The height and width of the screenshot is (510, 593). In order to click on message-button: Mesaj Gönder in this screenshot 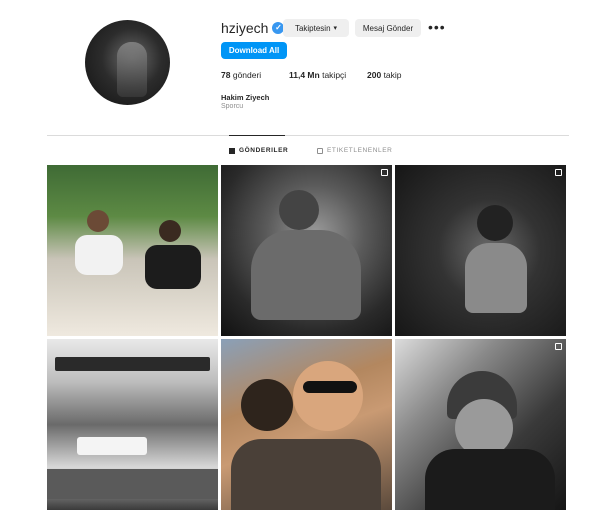, I will do `click(388, 28)`.